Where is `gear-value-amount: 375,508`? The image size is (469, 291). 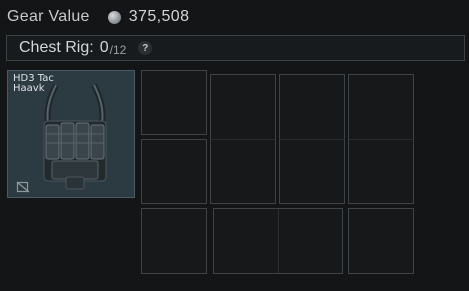
gear-value-amount: 375,508 is located at coordinates (159, 16).